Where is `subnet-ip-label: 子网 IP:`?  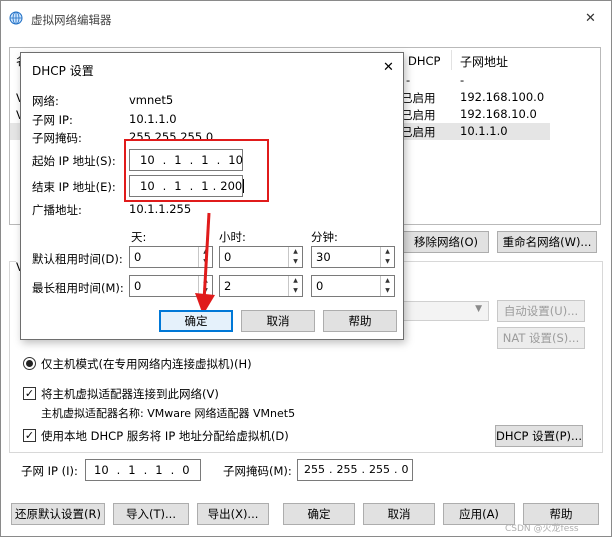 subnet-ip-label: 子网 IP: is located at coordinates (52, 120).